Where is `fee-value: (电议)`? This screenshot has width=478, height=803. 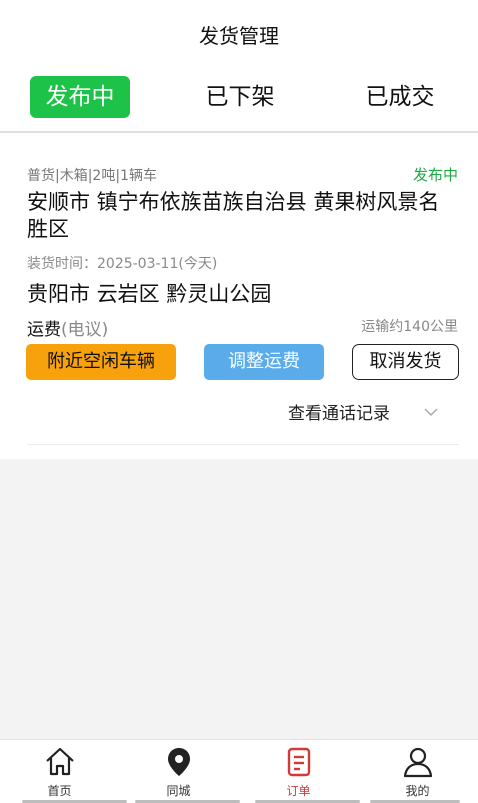
fee-value: (电议) is located at coordinates (85, 330).